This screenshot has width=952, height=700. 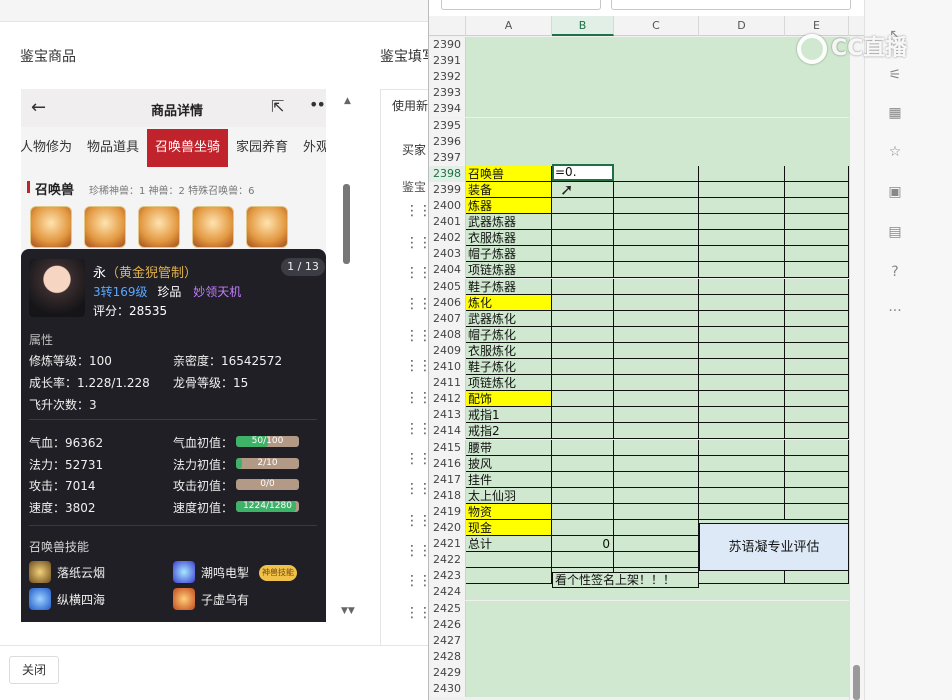 I want to click on more-options-icon: ···, so click(x=895, y=311).